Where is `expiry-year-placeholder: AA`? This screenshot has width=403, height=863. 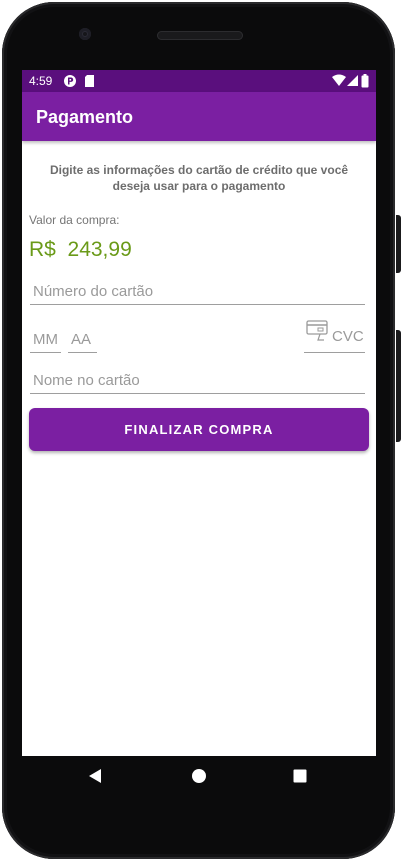
expiry-year-placeholder: AA is located at coordinates (81, 339).